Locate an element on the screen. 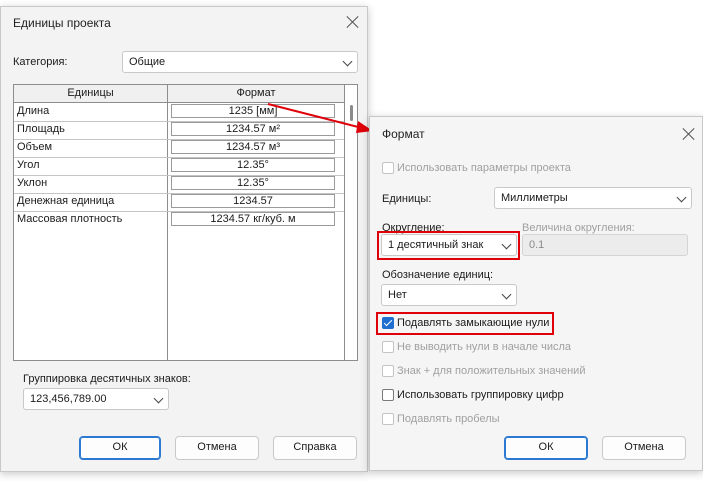  cancel-button: Отмена is located at coordinates (644, 448).